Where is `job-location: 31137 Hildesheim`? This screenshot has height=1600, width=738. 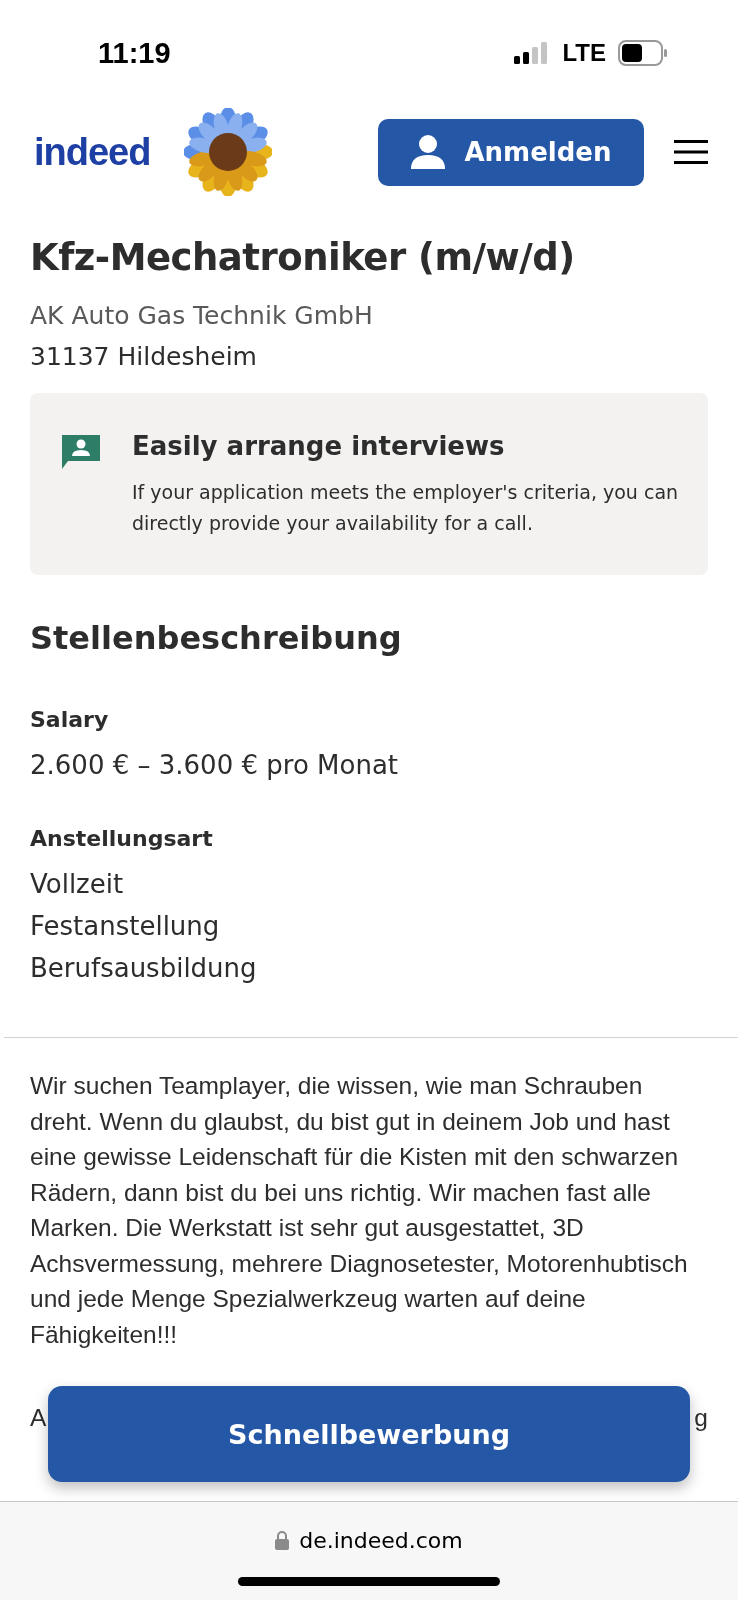 job-location: 31137 Hildesheim is located at coordinates (144, 356).